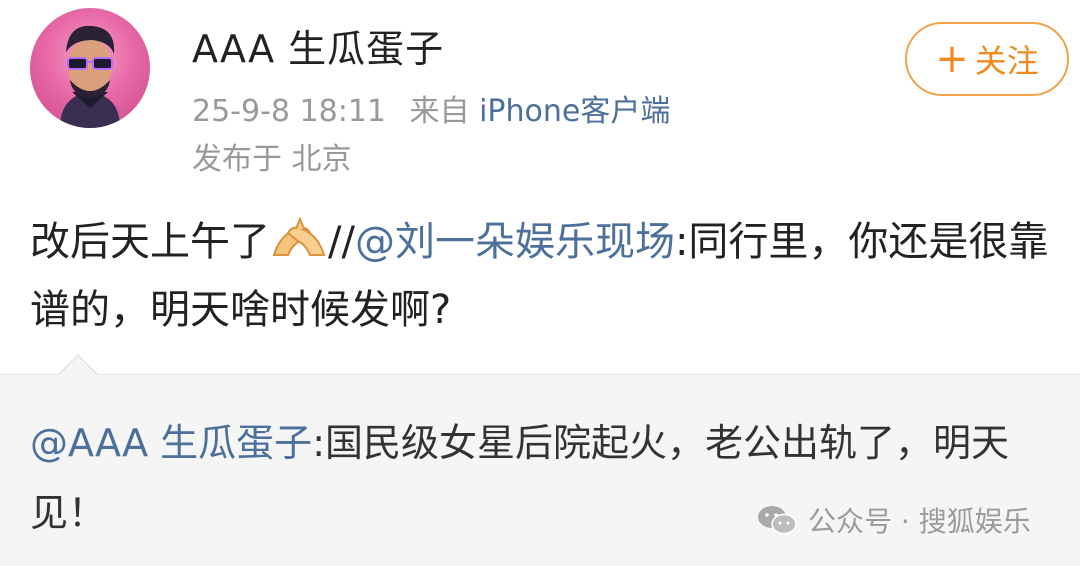 The height and width of the screenshot is (566, 1080). Describe the element at coordinates (439, 111) in the screenshot. I see `source-prefix: 来自` at that location.